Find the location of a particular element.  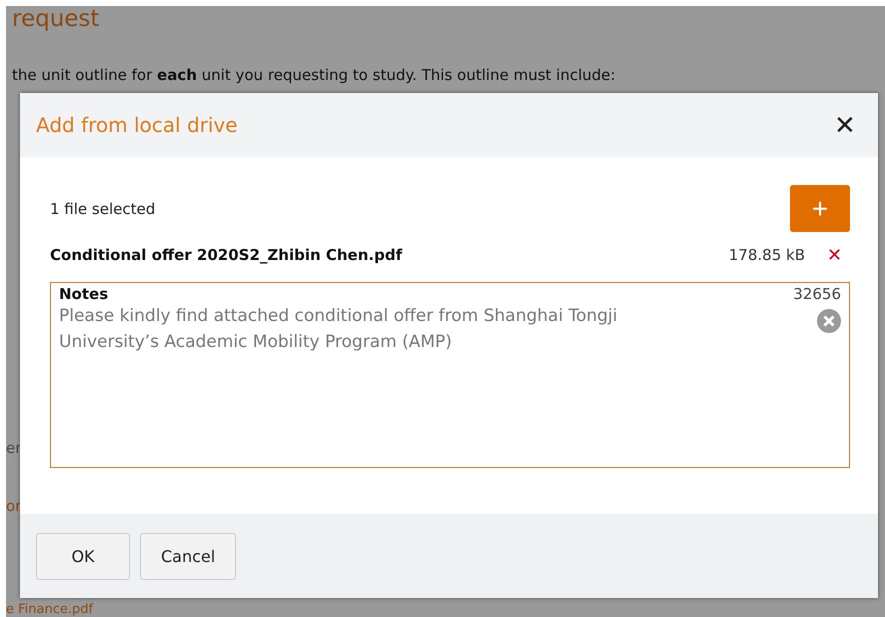

file-size: 178.85 kB is located at coordinates (766, 255).